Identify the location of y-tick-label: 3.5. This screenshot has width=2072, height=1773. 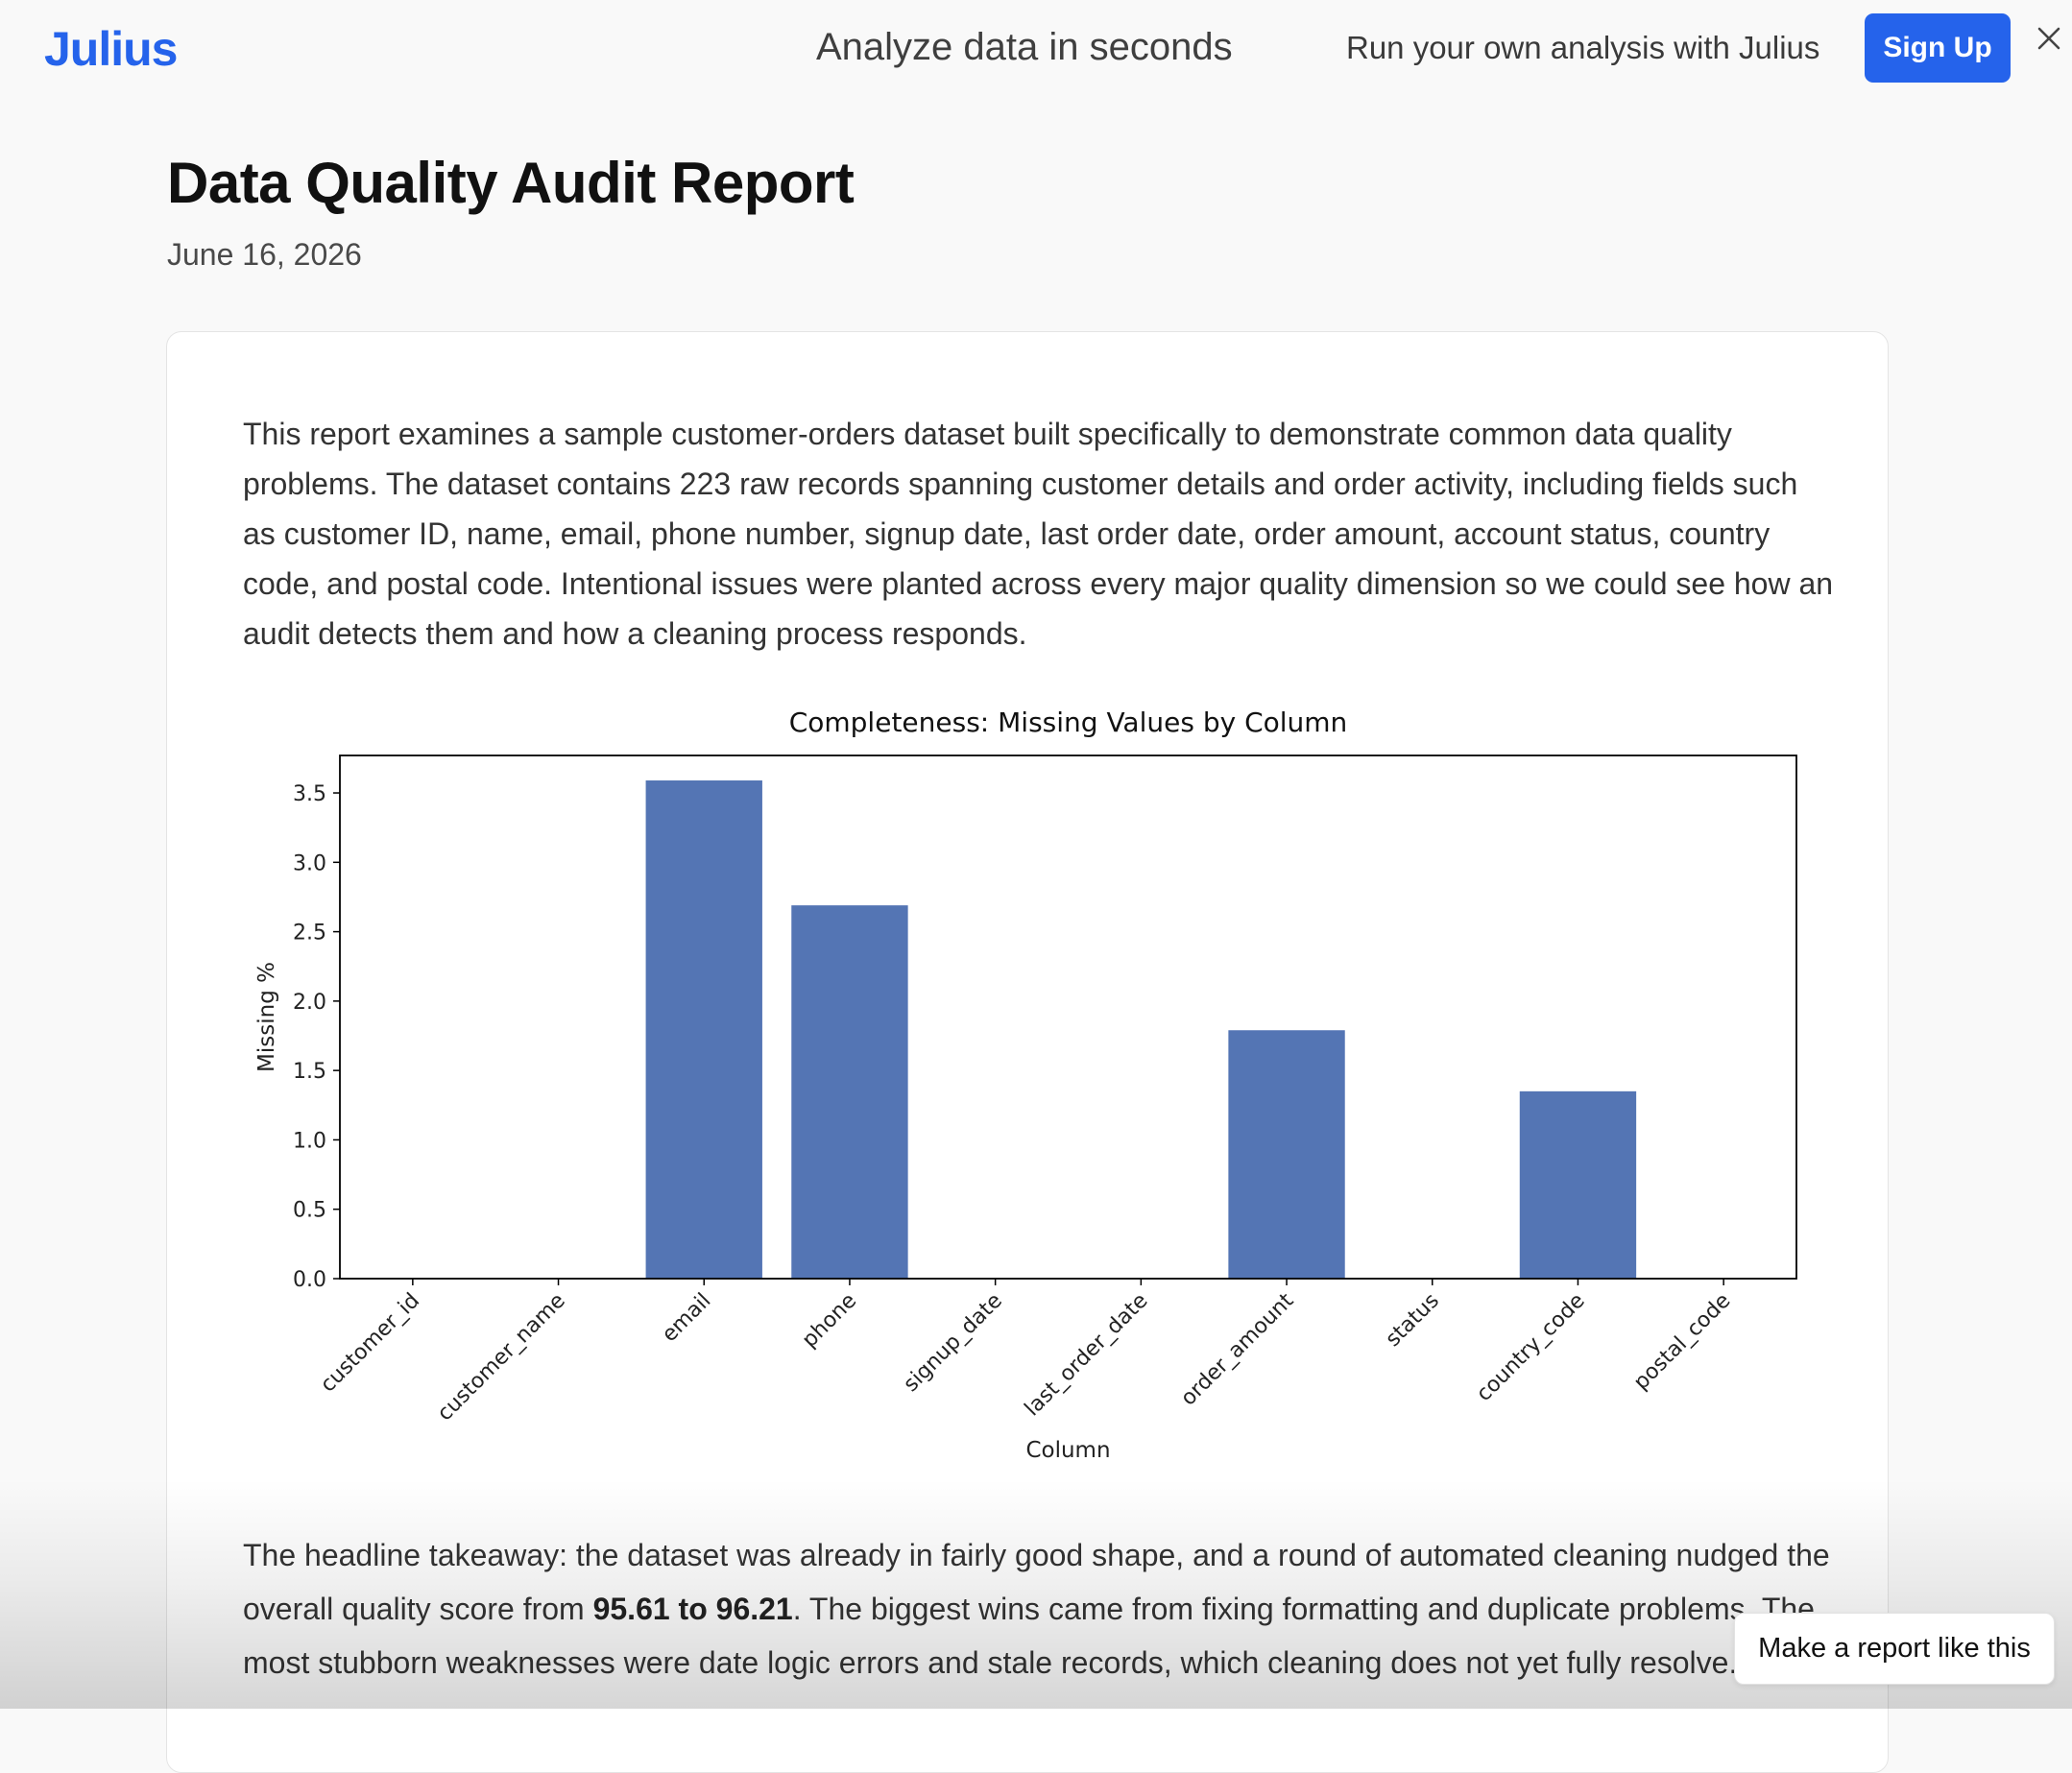
(309, 794).